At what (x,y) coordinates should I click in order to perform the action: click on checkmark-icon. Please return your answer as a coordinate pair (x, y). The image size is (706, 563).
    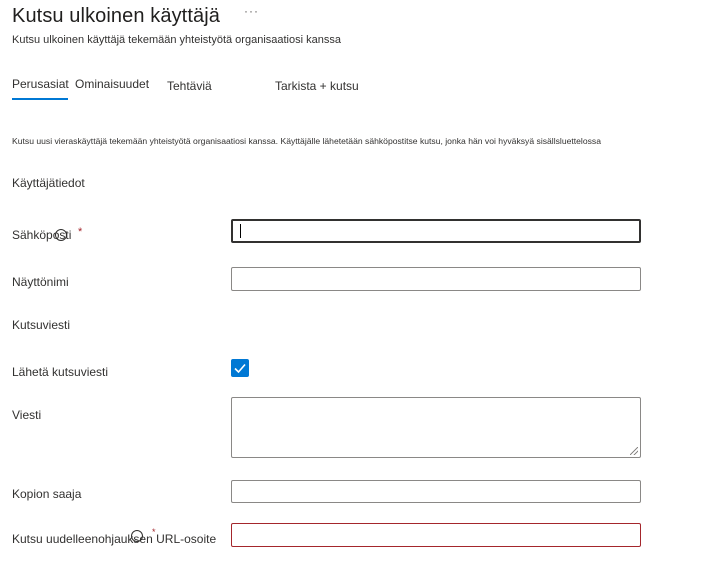
    Looking at the image, I should click on (240, 368).